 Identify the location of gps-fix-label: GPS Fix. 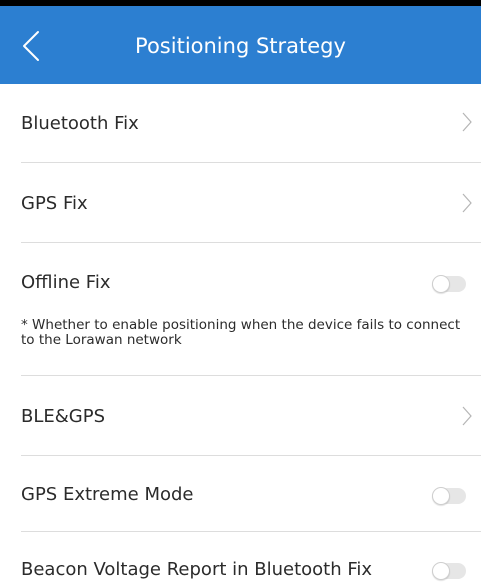
(54, 203).